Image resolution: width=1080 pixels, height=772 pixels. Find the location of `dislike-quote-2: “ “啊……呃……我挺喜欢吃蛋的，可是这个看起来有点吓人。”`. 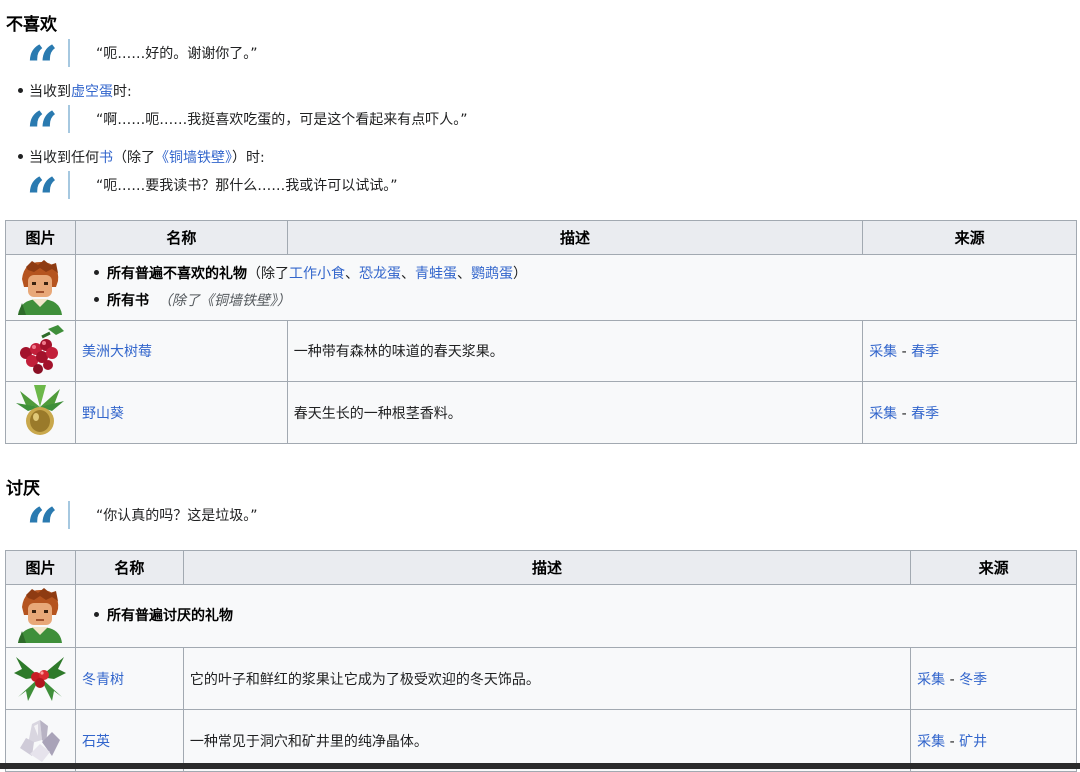

dislike-quote-2: “ “啊……呃……我挺喜欢吃蛋的，可是这个看起来有点吓人。” is located at coordinates (247, 120).